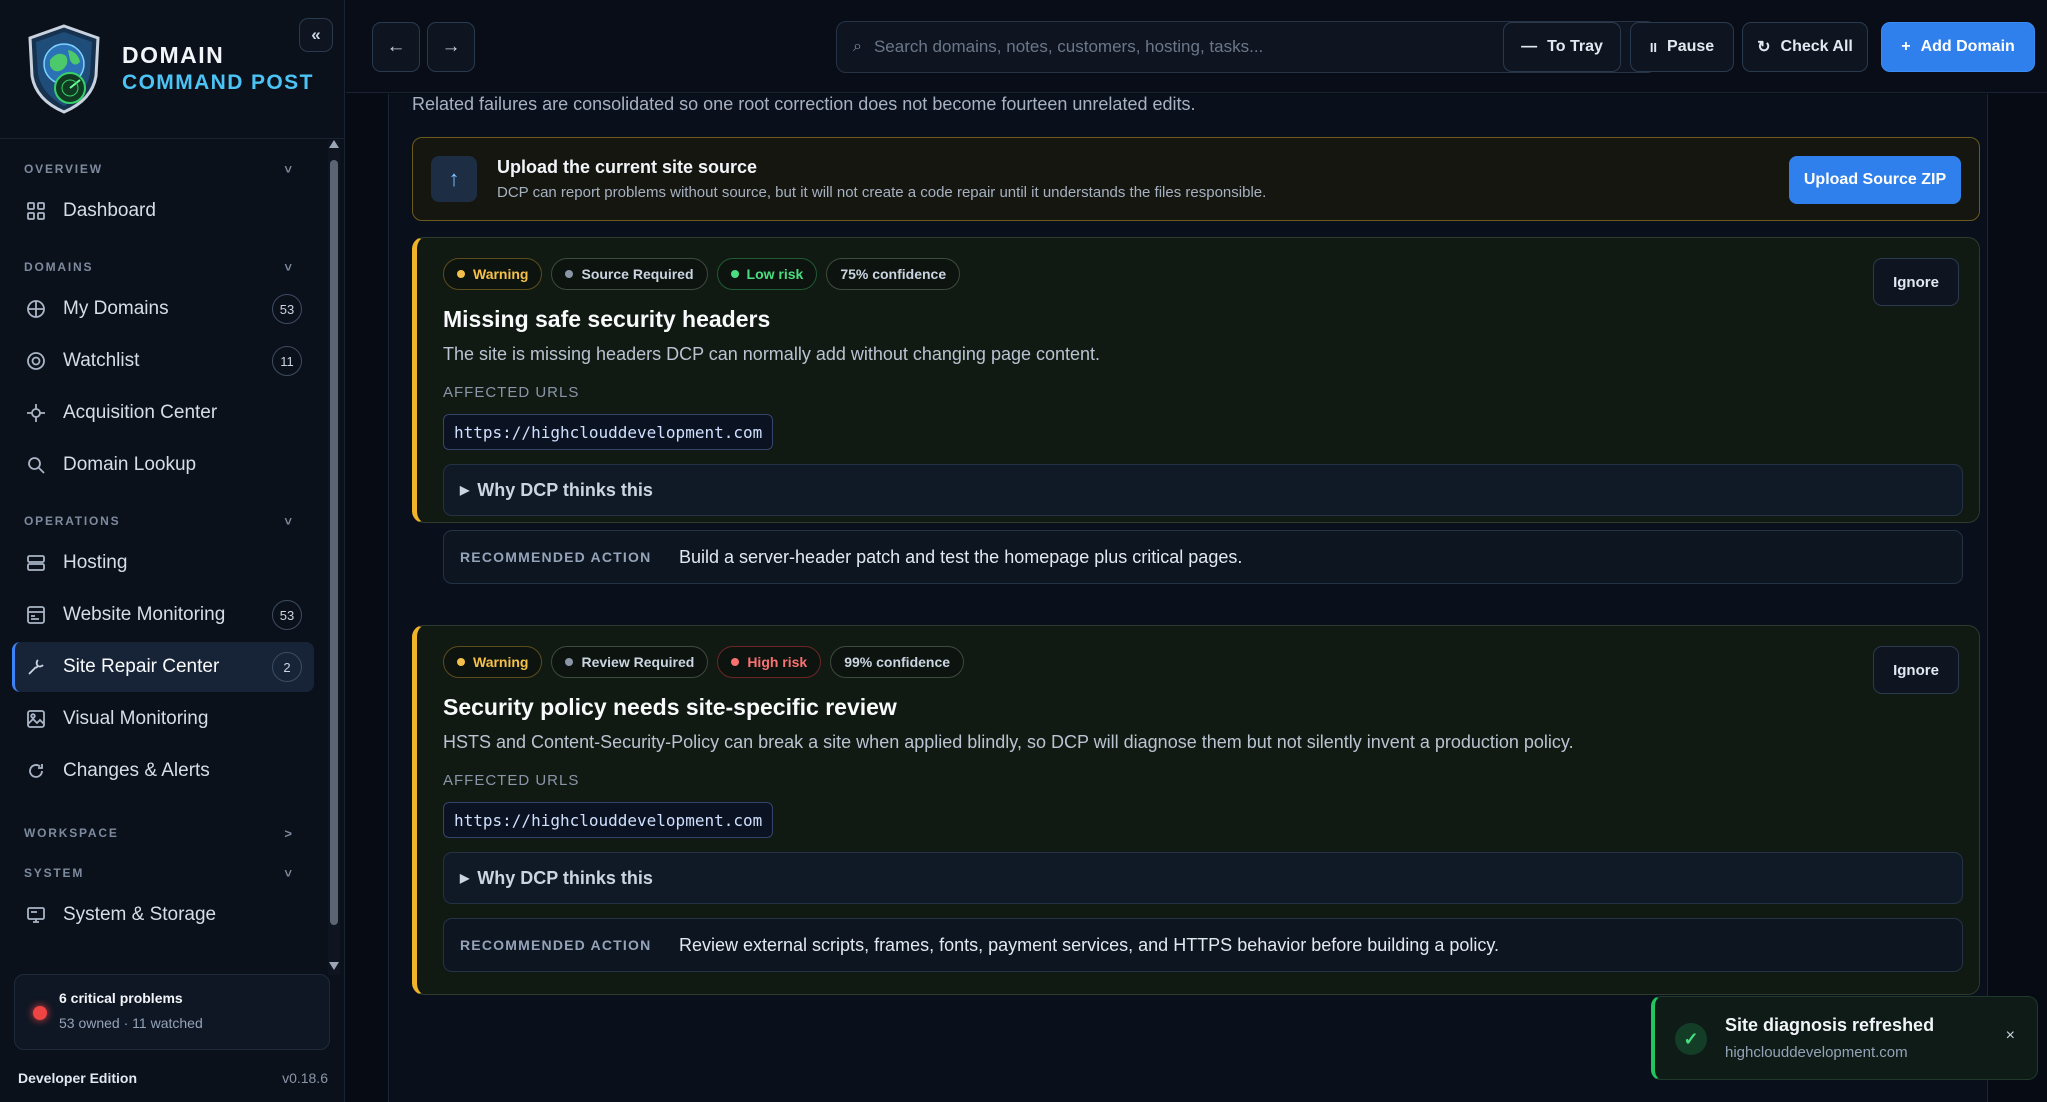 The image size is (2047, 1102). Describe the element at coordinates (136, 718) in the screenshot. I see `sidebar-item-label: Visual Monitoring` at that location.